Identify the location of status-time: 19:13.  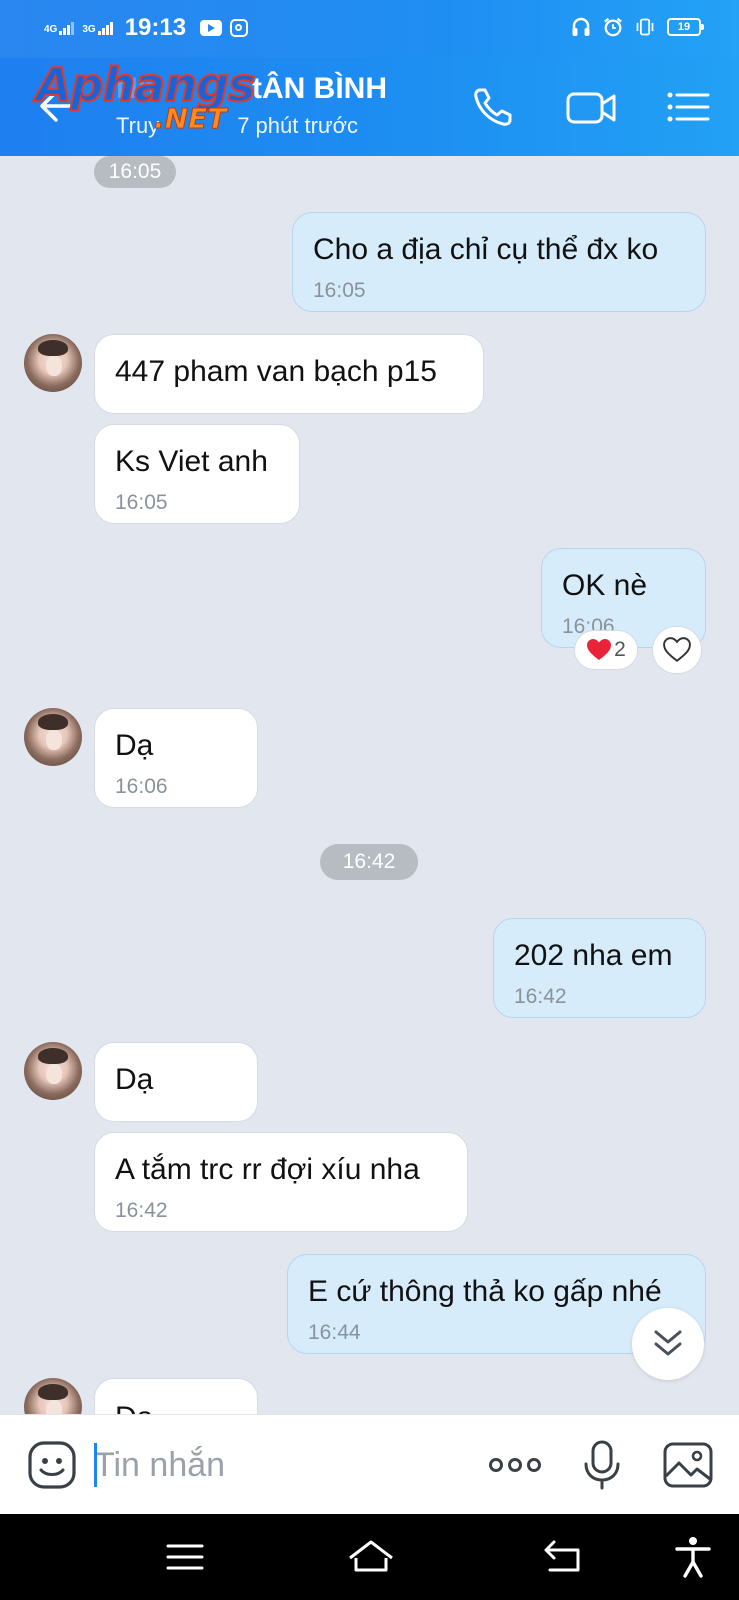
(155, 27).